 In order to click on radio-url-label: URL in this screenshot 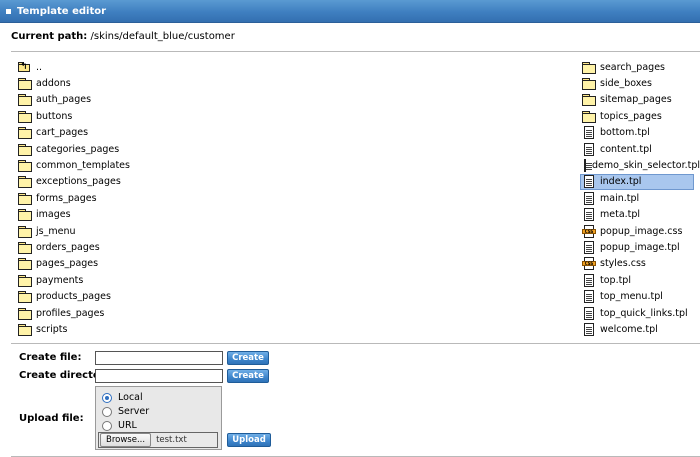, I will do `click(127, 425)`.